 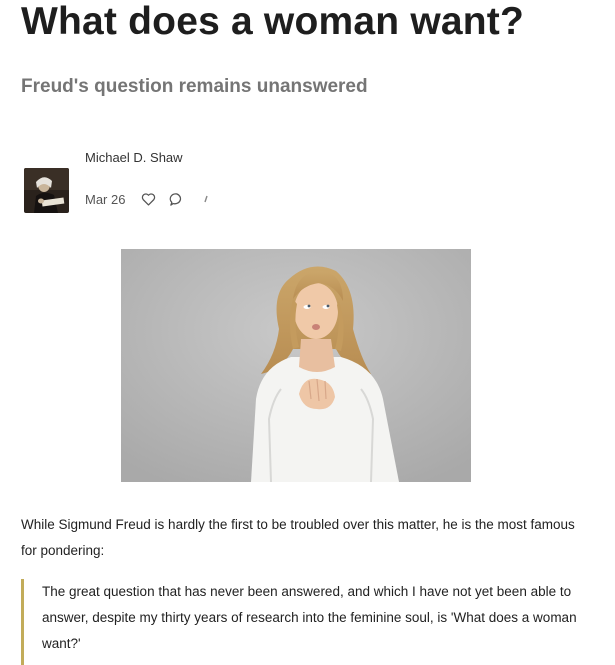 I want to click on post-meta: Mar 26, so click(x=155, y=199).